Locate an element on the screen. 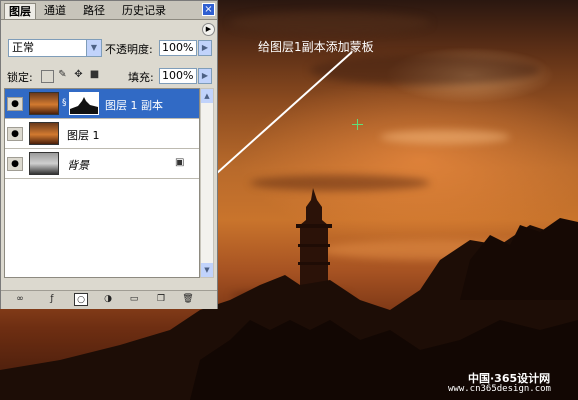 The width and height of the screenshot is (578, 400). tab-paths: 路径 is located at coordinates (94, 11).